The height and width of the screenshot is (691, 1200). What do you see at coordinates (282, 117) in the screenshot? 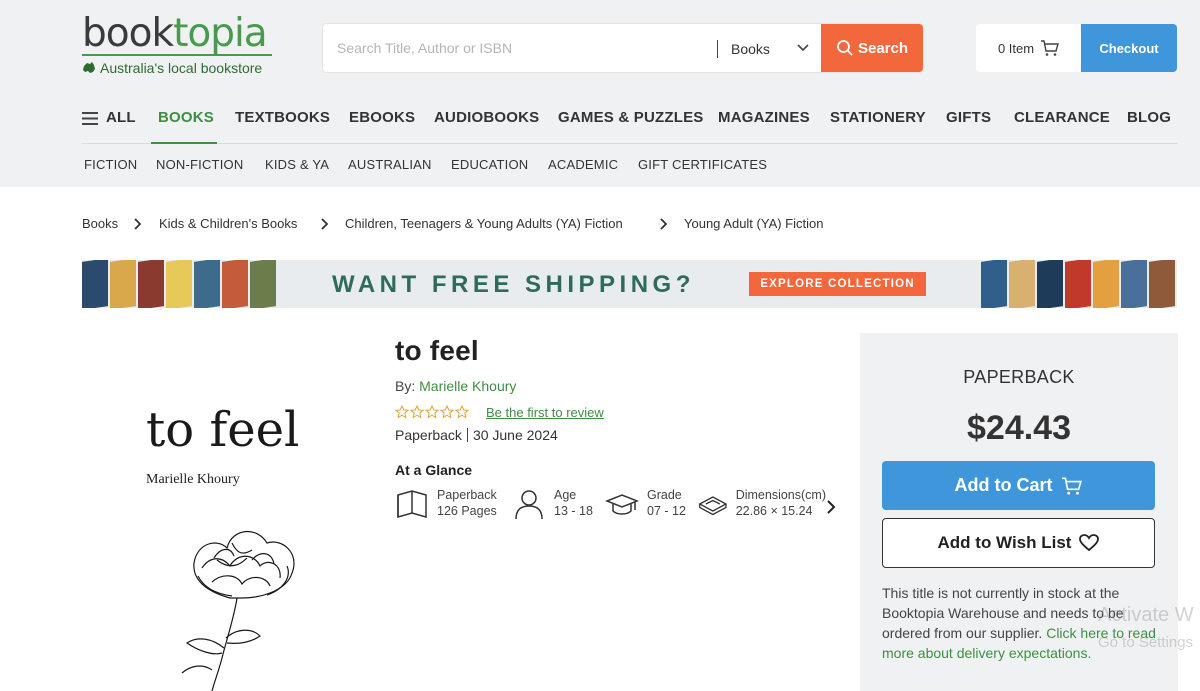
I see `nav-item-textbooks: TEXTBOOKS` at bounding box center [282, 117].